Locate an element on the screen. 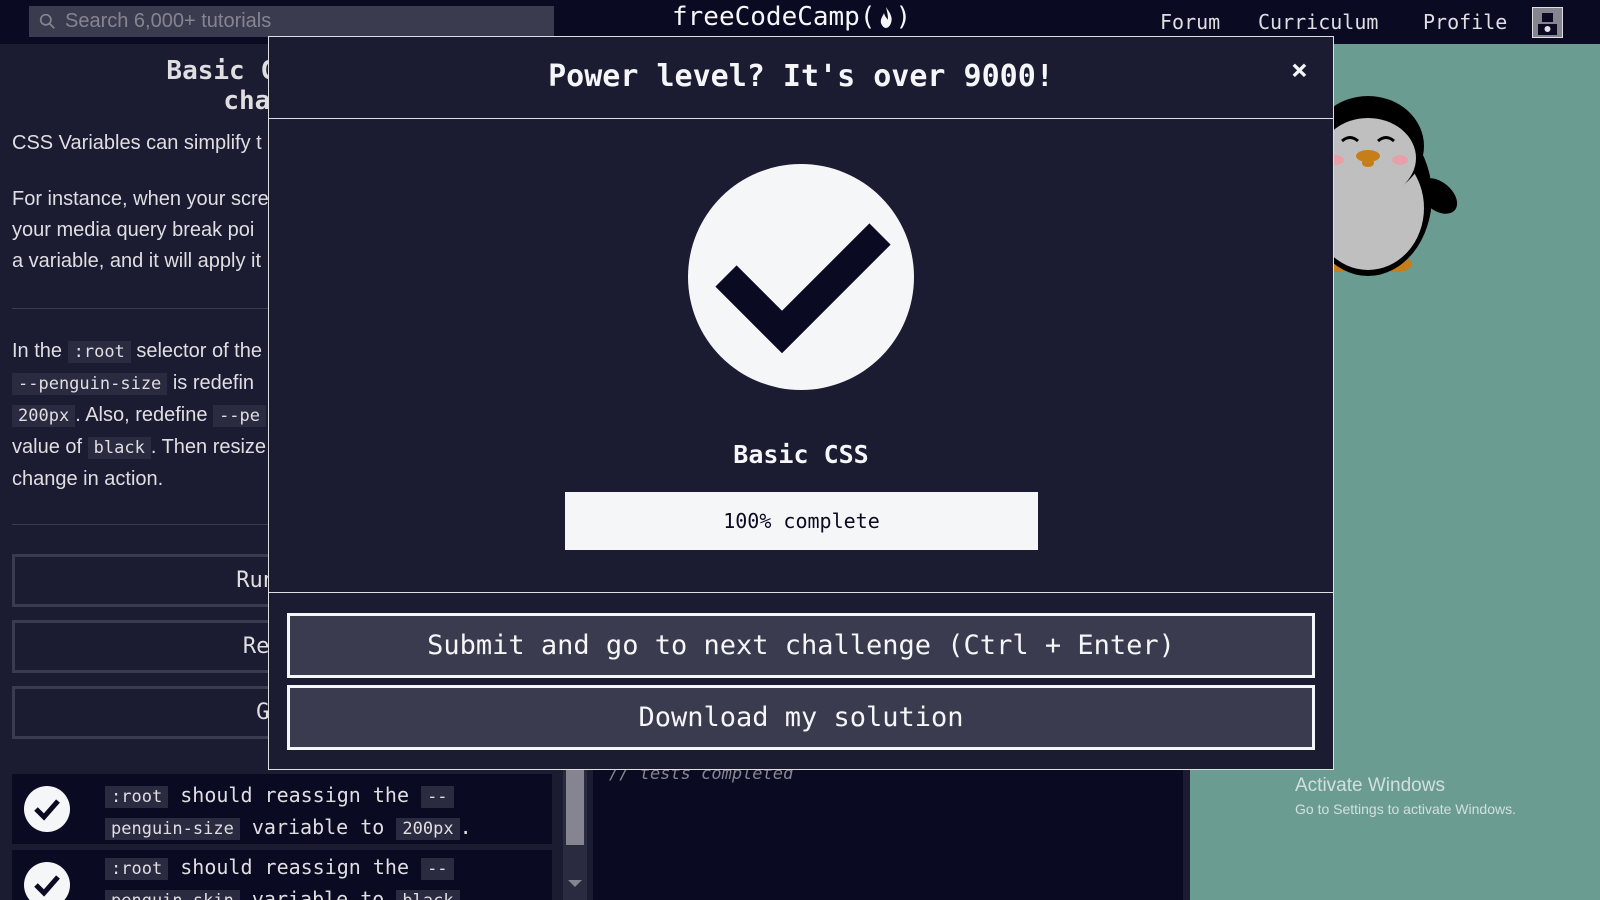 This screenshot has height=900, width=1600. paragraph-2-line: your media query break poi is located at coordinates (133, 230).